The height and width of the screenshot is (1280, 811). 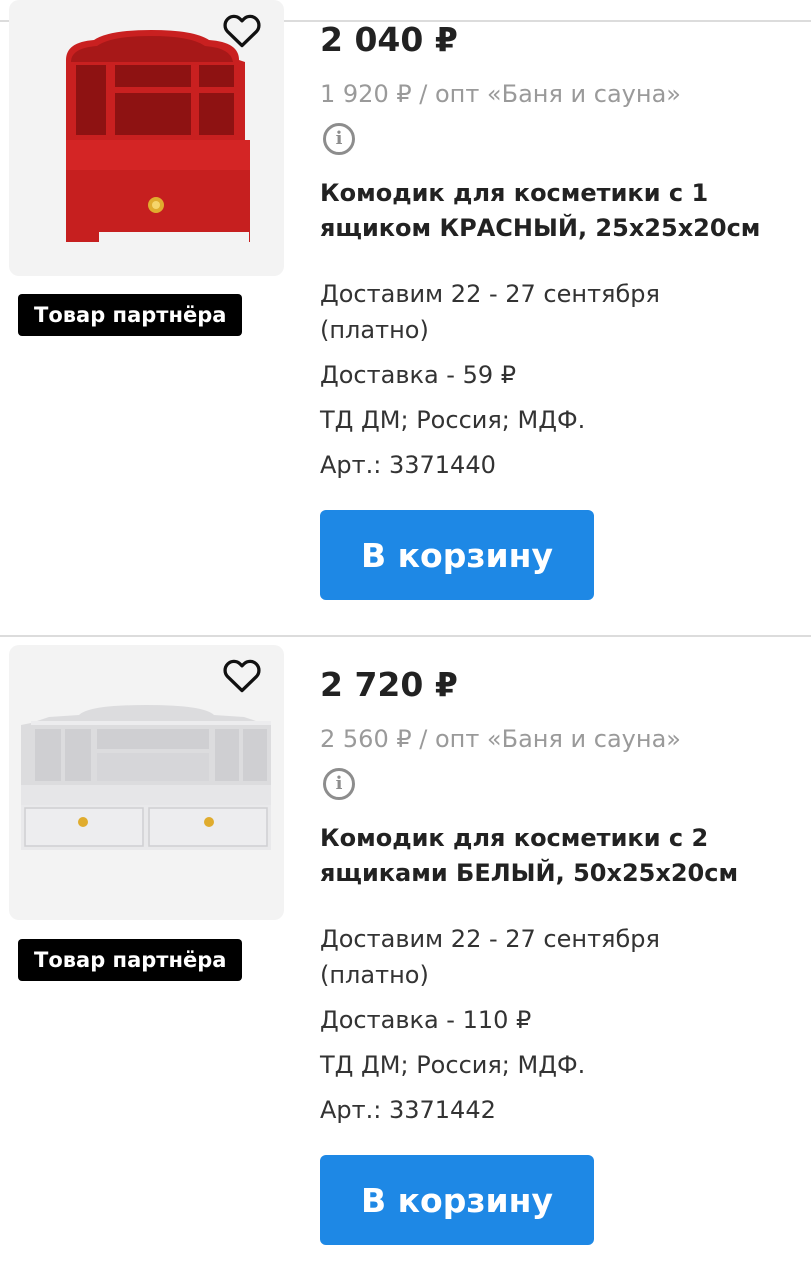 What do you see at coordinates (500, 739) in the screenshot?
I see `wholesale-price: 2 560 ₽ / опт «Баня и сауна»` at bounding box center [500, 739].